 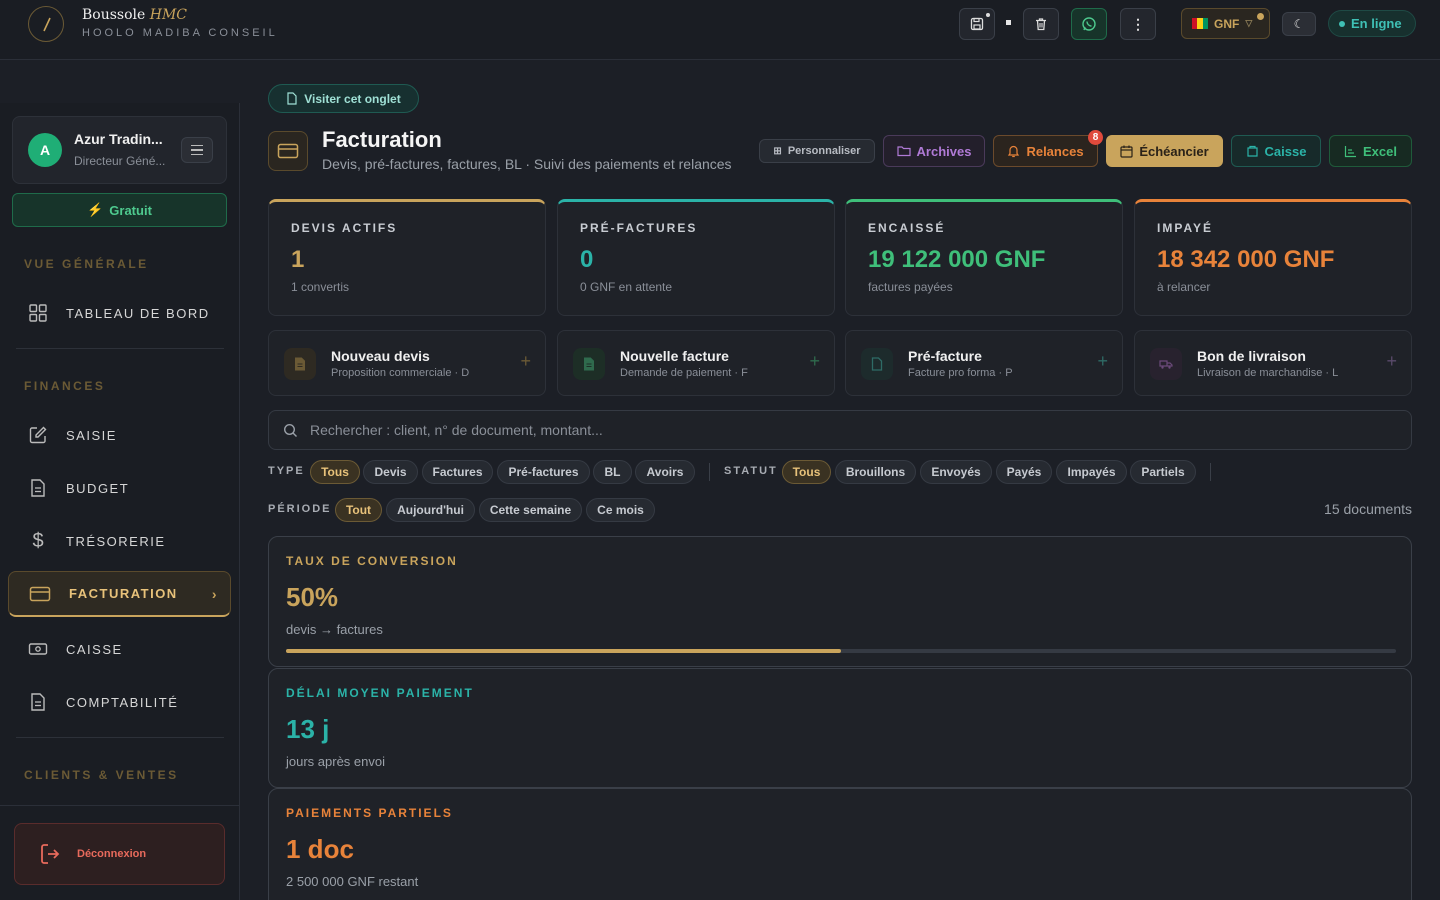 I want to click on search-icon, so click(x=290, y=430).